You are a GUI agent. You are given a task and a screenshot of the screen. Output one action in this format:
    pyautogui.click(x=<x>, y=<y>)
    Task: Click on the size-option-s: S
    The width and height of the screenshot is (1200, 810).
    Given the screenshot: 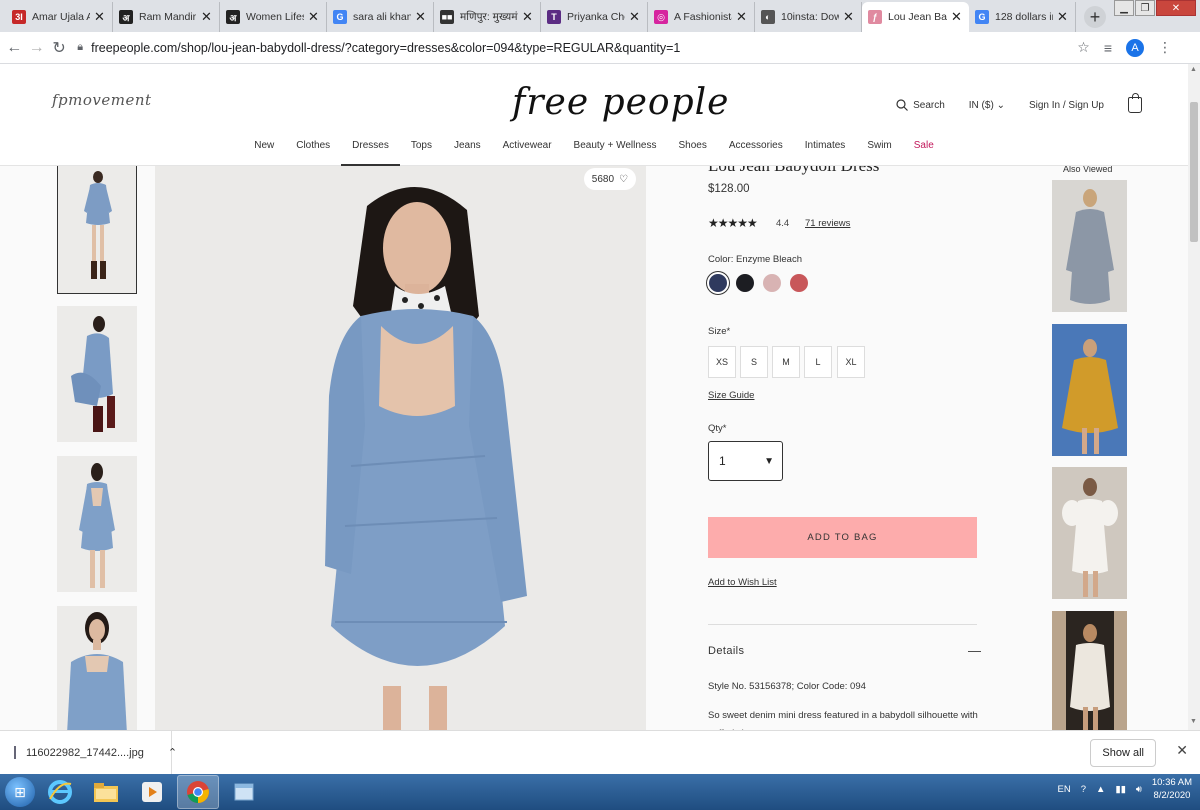 What is the action you would take?
    pyautogui.click(x=754, y=362)
    